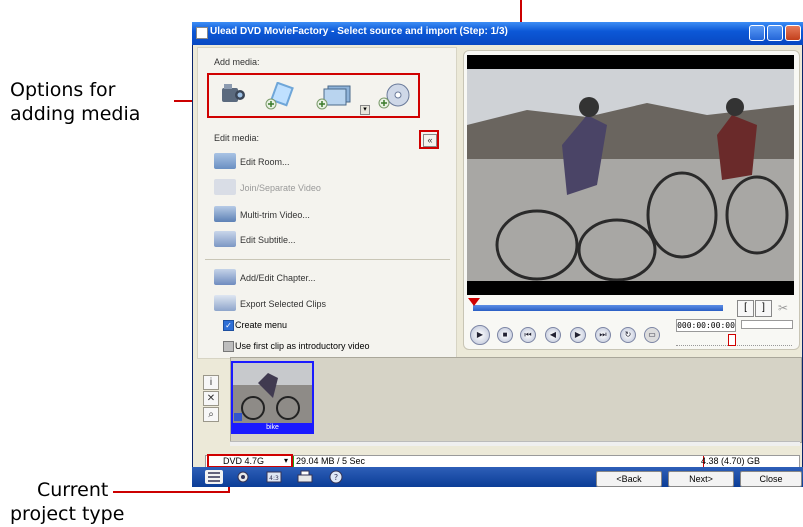 This screenshot has width=803, height=527. What do you see at coordinates (272, 393) in the screenshot?
I see `clip-preview-image` at bounding box center [272, 393].